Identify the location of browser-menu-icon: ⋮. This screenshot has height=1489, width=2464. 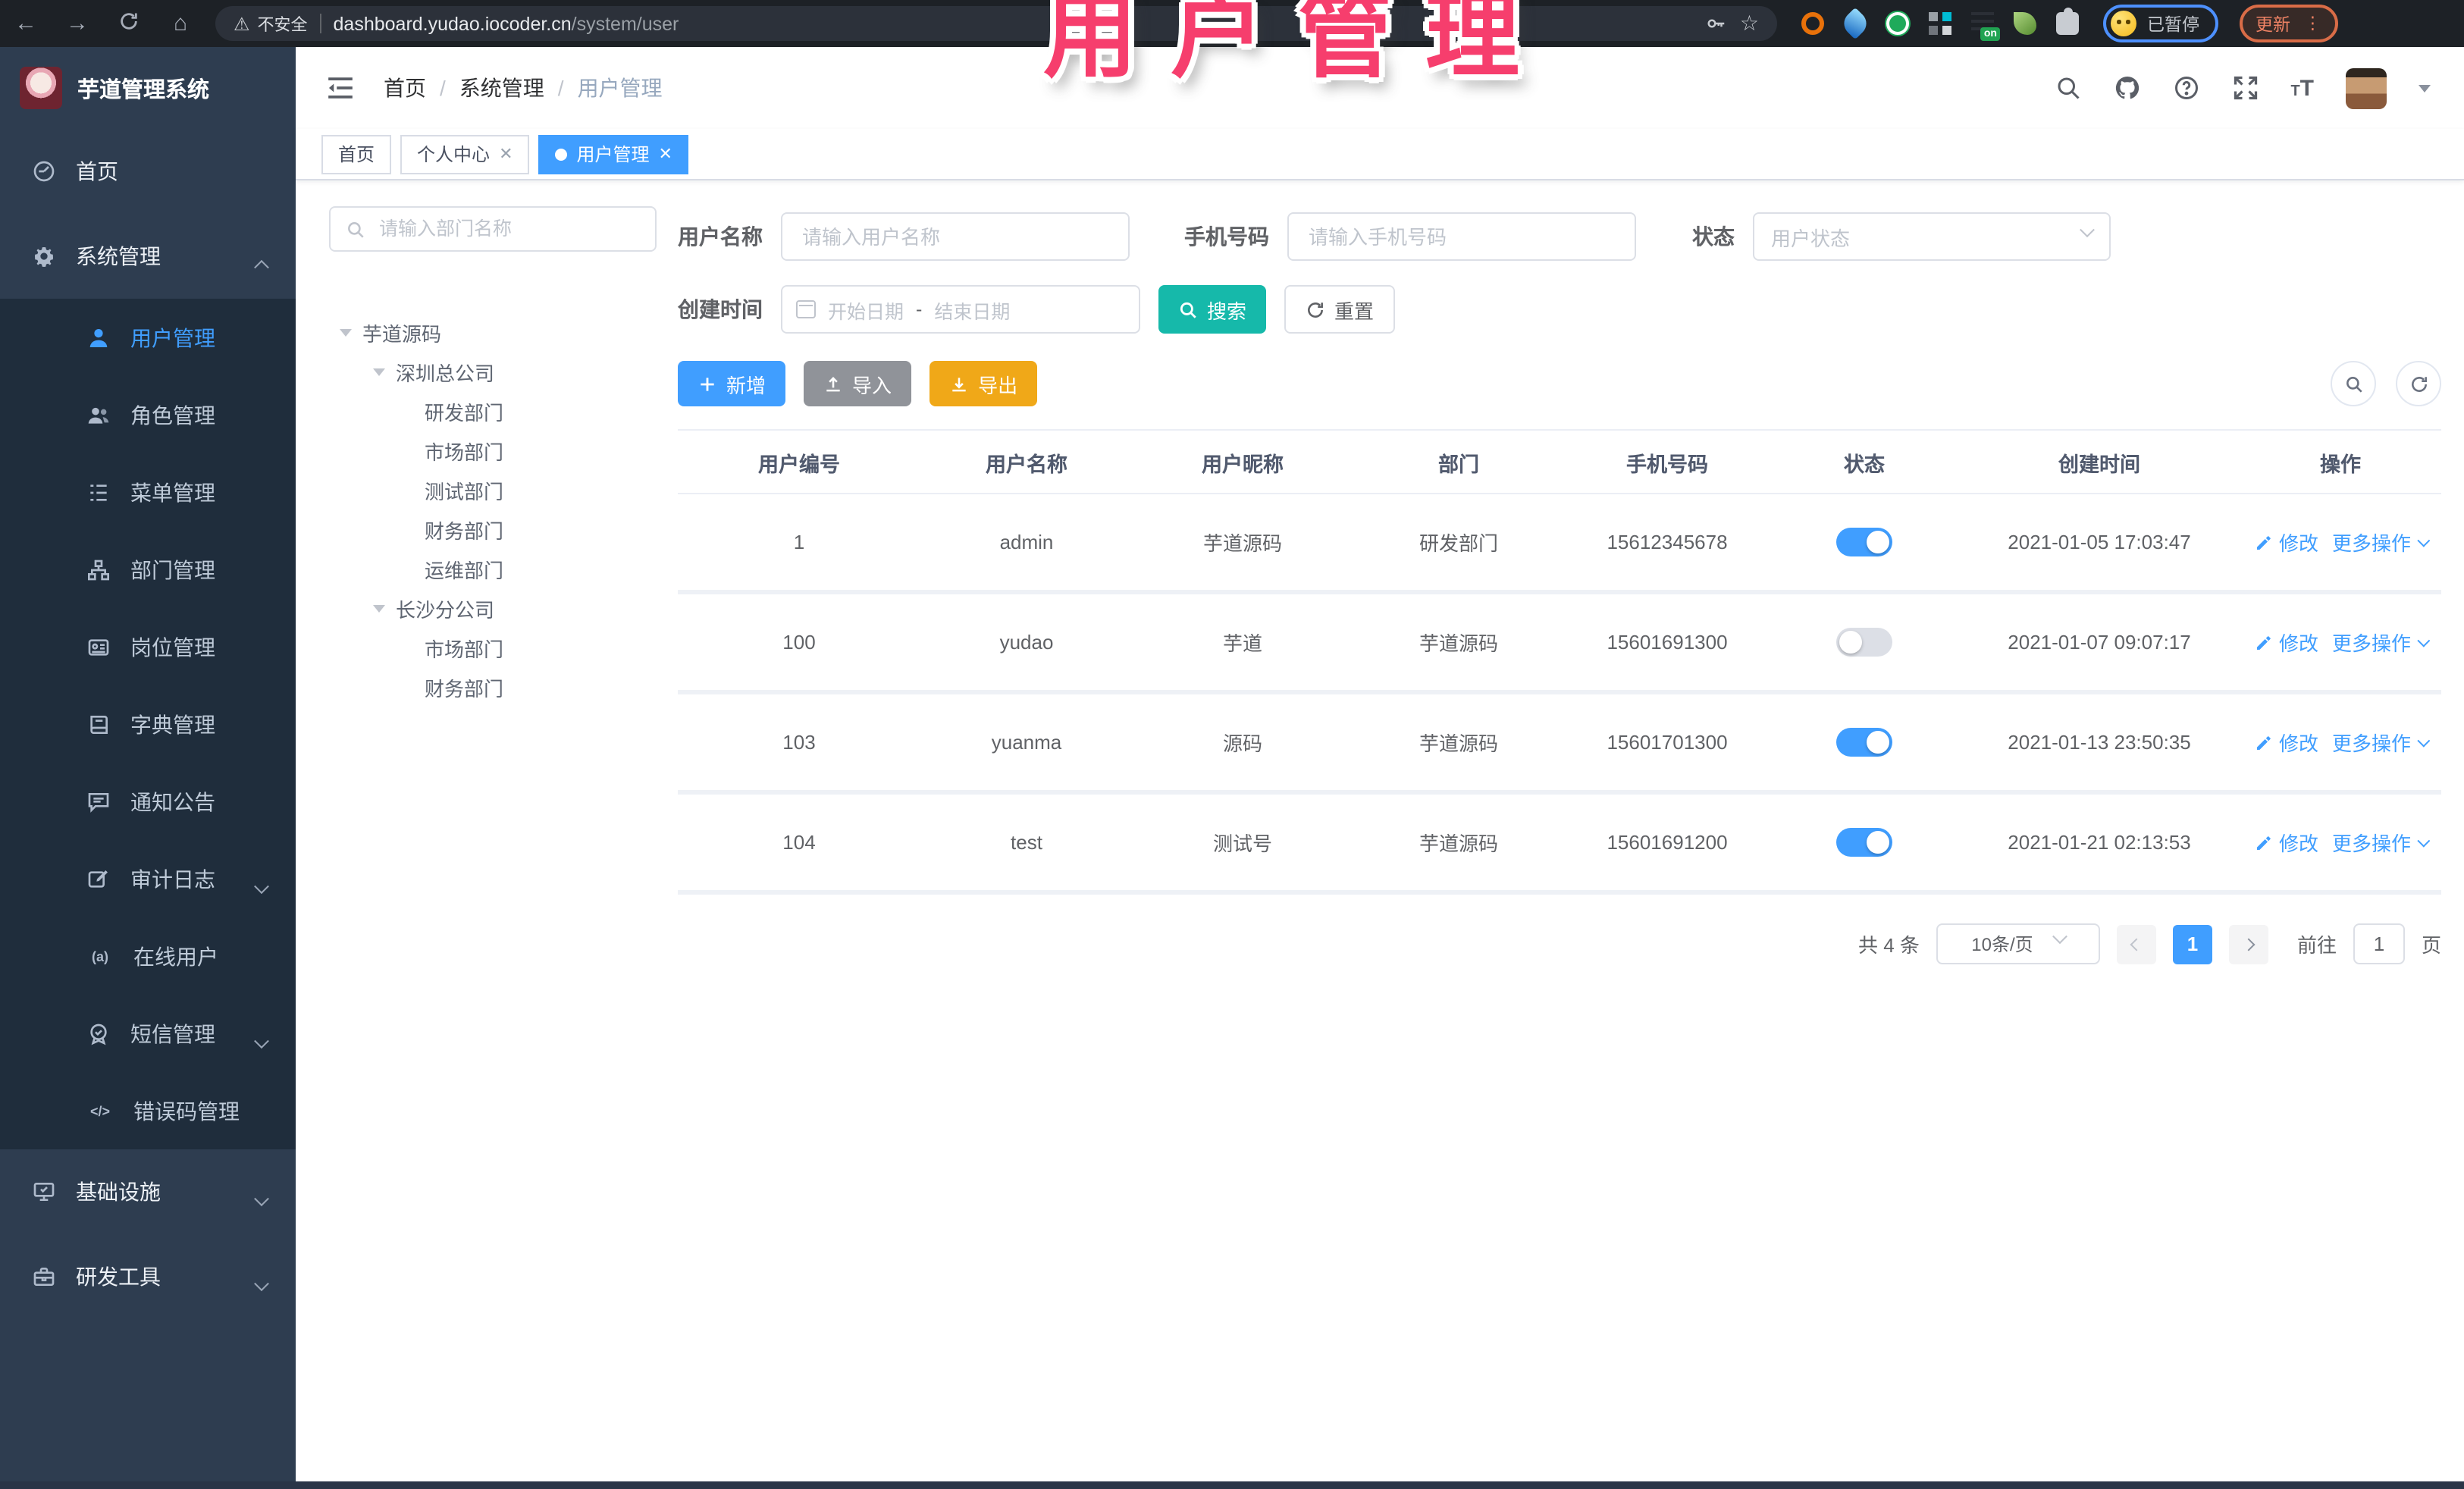
(2313, 24).